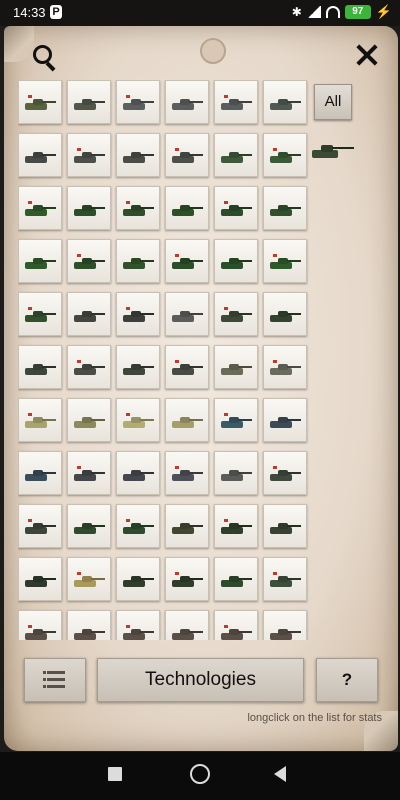 The height and width of the screenshot is (800, 400). Describe the element at coordinates (333, 102) in the screenshot. I see `all-filter-button: All` at that location.